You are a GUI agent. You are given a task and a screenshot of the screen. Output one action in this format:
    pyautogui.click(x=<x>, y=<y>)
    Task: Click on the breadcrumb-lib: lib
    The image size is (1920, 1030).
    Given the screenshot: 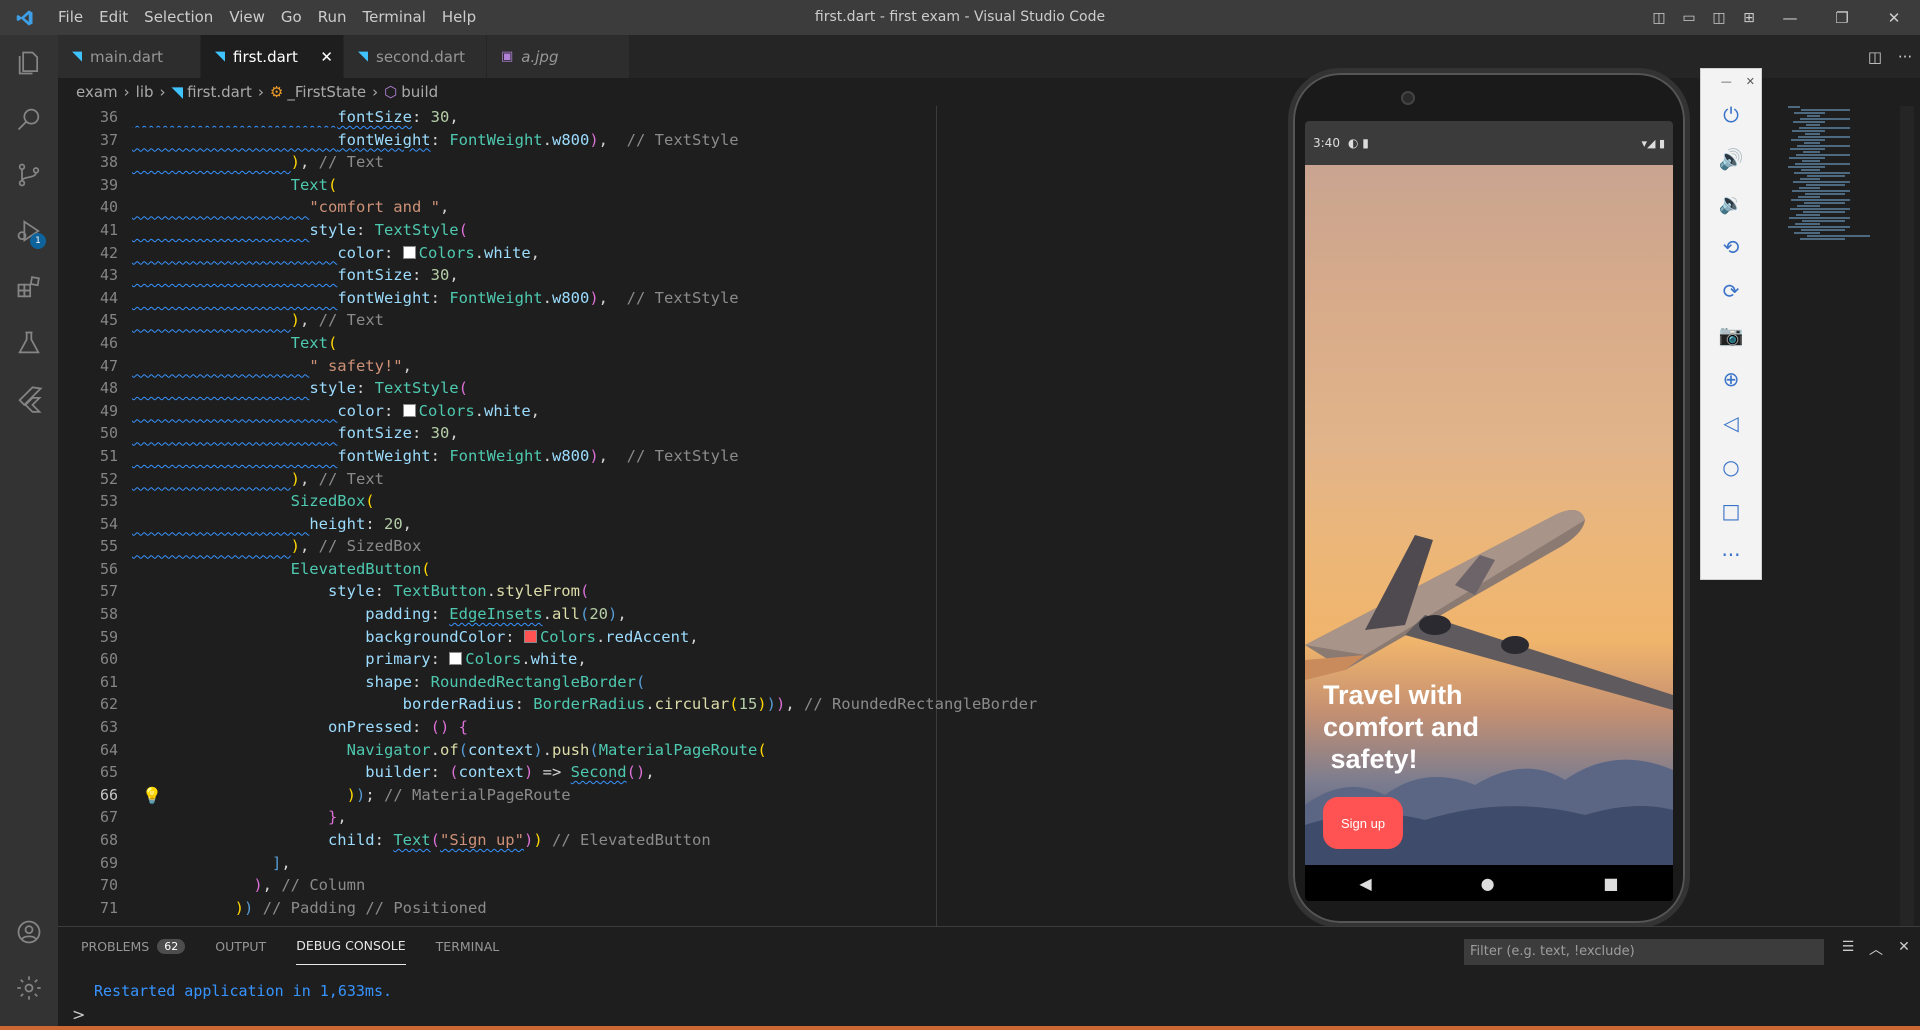 What is the action you would take?
    pyautogui.click(x=145, y=92)
    